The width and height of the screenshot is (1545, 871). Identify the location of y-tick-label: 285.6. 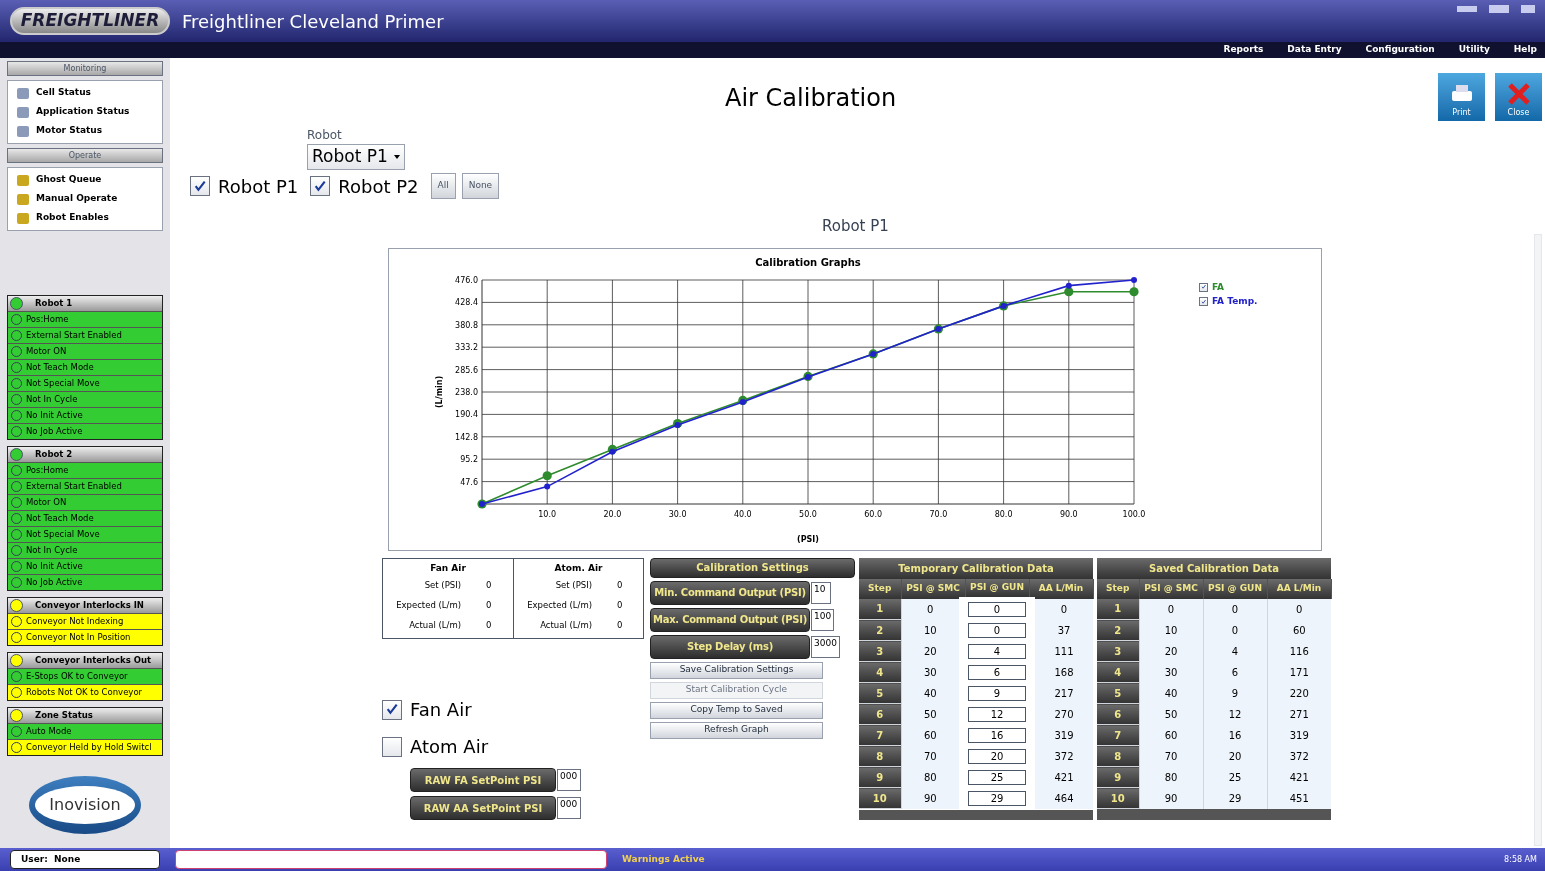
(466, 370).